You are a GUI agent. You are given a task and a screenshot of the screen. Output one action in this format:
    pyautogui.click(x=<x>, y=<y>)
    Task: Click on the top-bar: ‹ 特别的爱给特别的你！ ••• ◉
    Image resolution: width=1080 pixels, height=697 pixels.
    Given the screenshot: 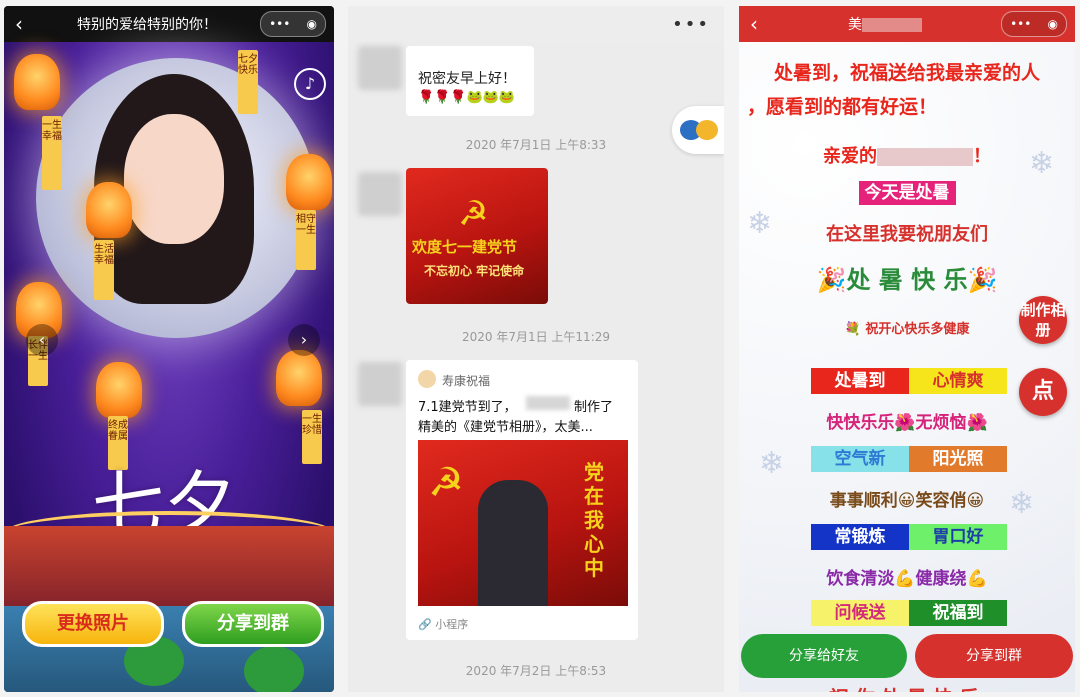 What is the action you would take?
    pyautogui.click(x=169, y=24)
    